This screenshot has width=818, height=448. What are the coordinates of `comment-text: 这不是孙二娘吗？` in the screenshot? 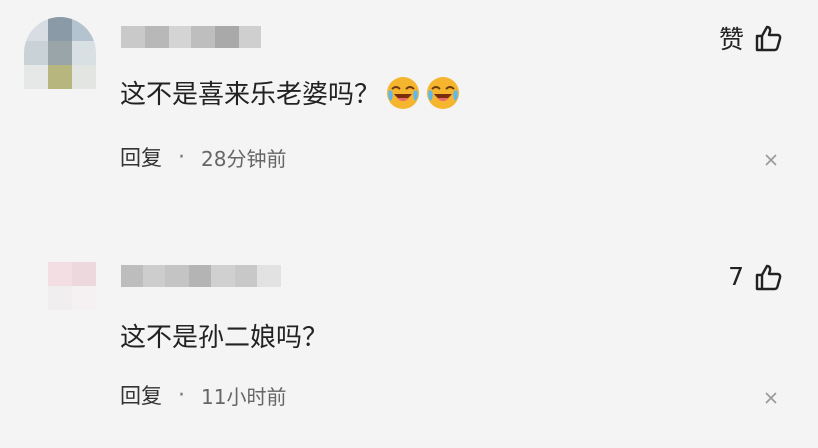 It's located at (224, 338).